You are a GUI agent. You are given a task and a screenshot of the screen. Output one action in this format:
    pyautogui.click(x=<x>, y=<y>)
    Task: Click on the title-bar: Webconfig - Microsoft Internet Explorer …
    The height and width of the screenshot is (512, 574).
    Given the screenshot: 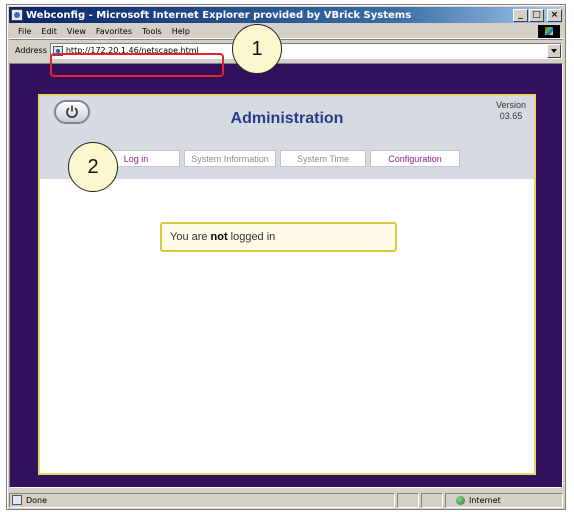 What is the action you would take?
    pyautogui.click(x=286, y=15)
    